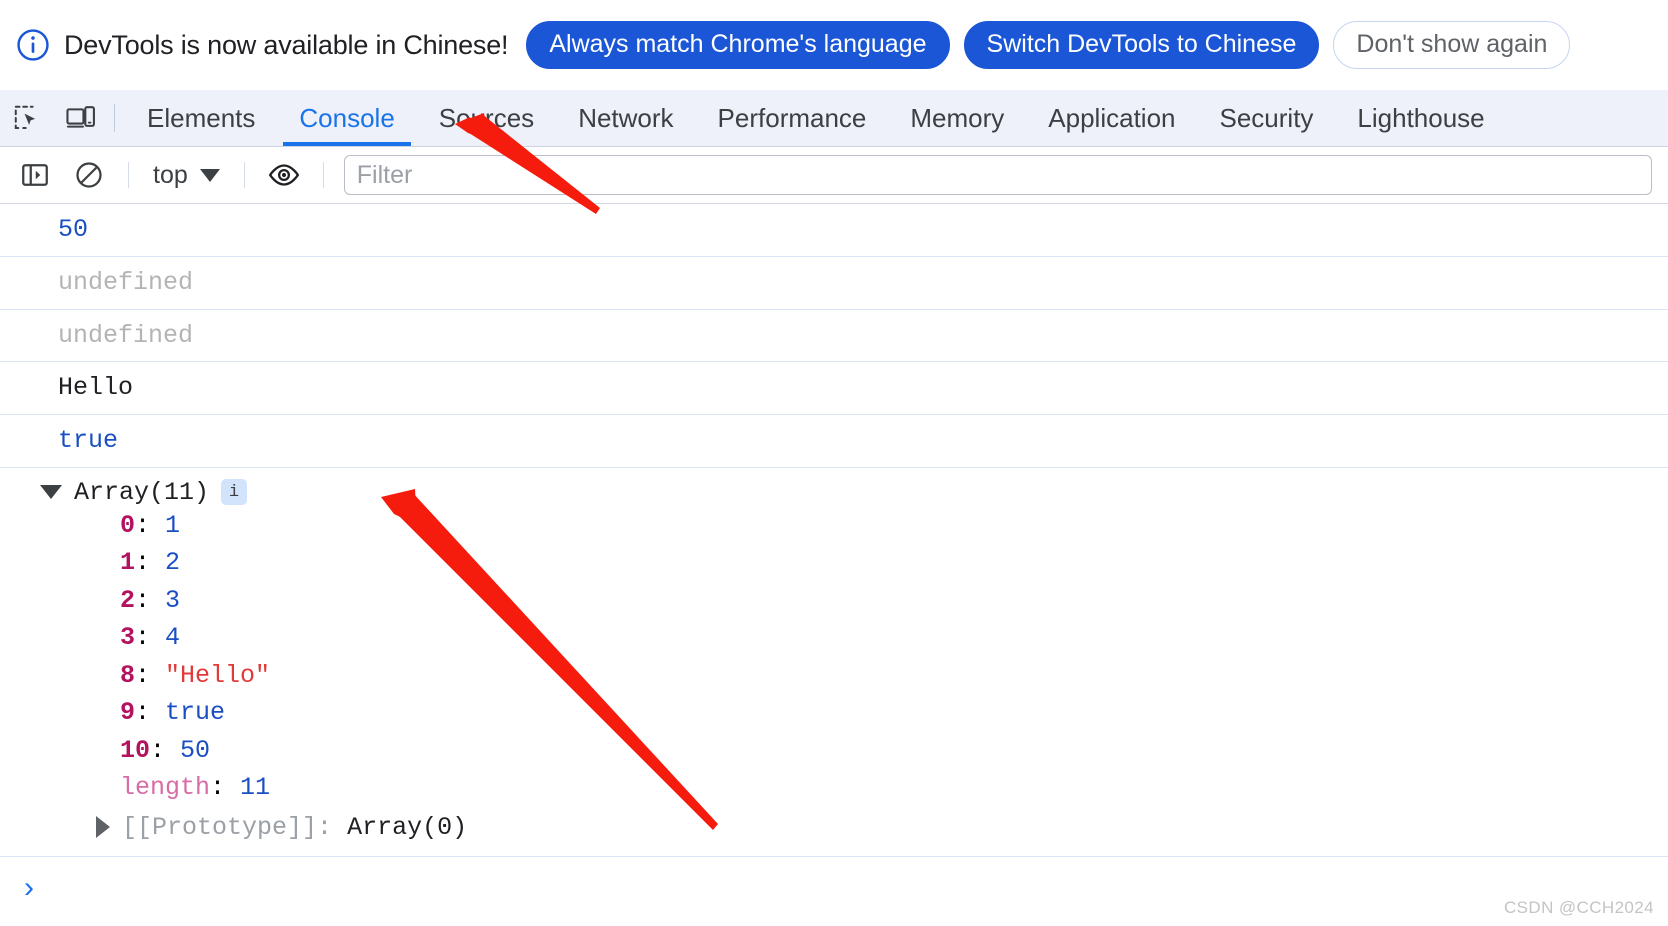 The width and height of the screenshot is (1668, 926). What do you see at coordinates (834, 526) in the screenshot?
I see `array-property-row: 0: 1` at bounding box center [834, 526].